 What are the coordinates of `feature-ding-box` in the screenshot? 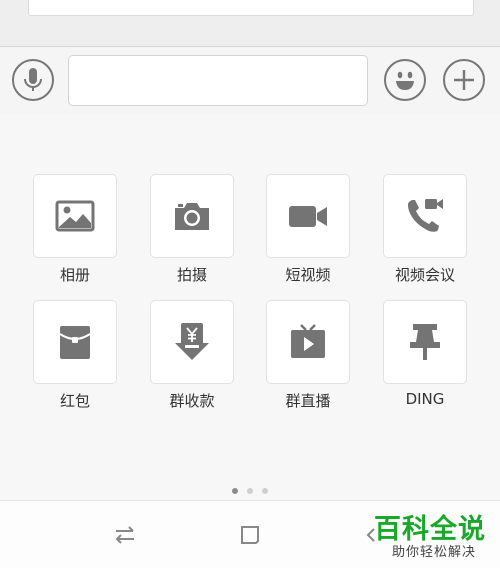 It's located at (425, 342).